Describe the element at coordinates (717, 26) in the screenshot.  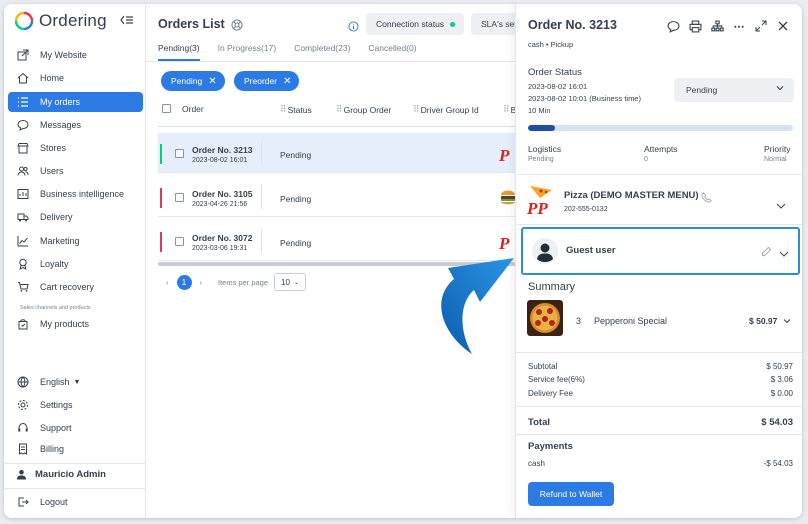
I see `sitemap-icon` at that location.